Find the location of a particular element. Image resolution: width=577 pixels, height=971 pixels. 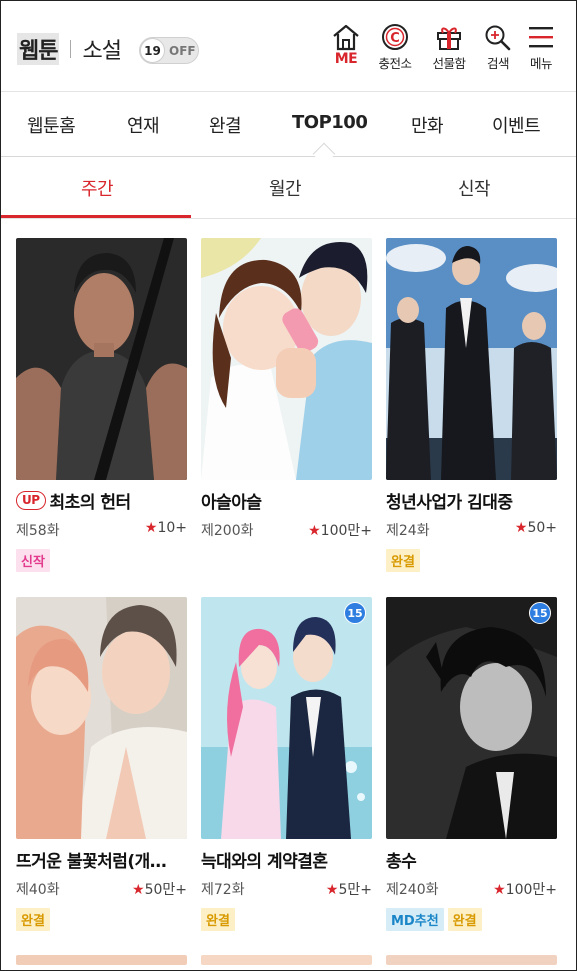

brand-divider is located at coordinates (71, 49).